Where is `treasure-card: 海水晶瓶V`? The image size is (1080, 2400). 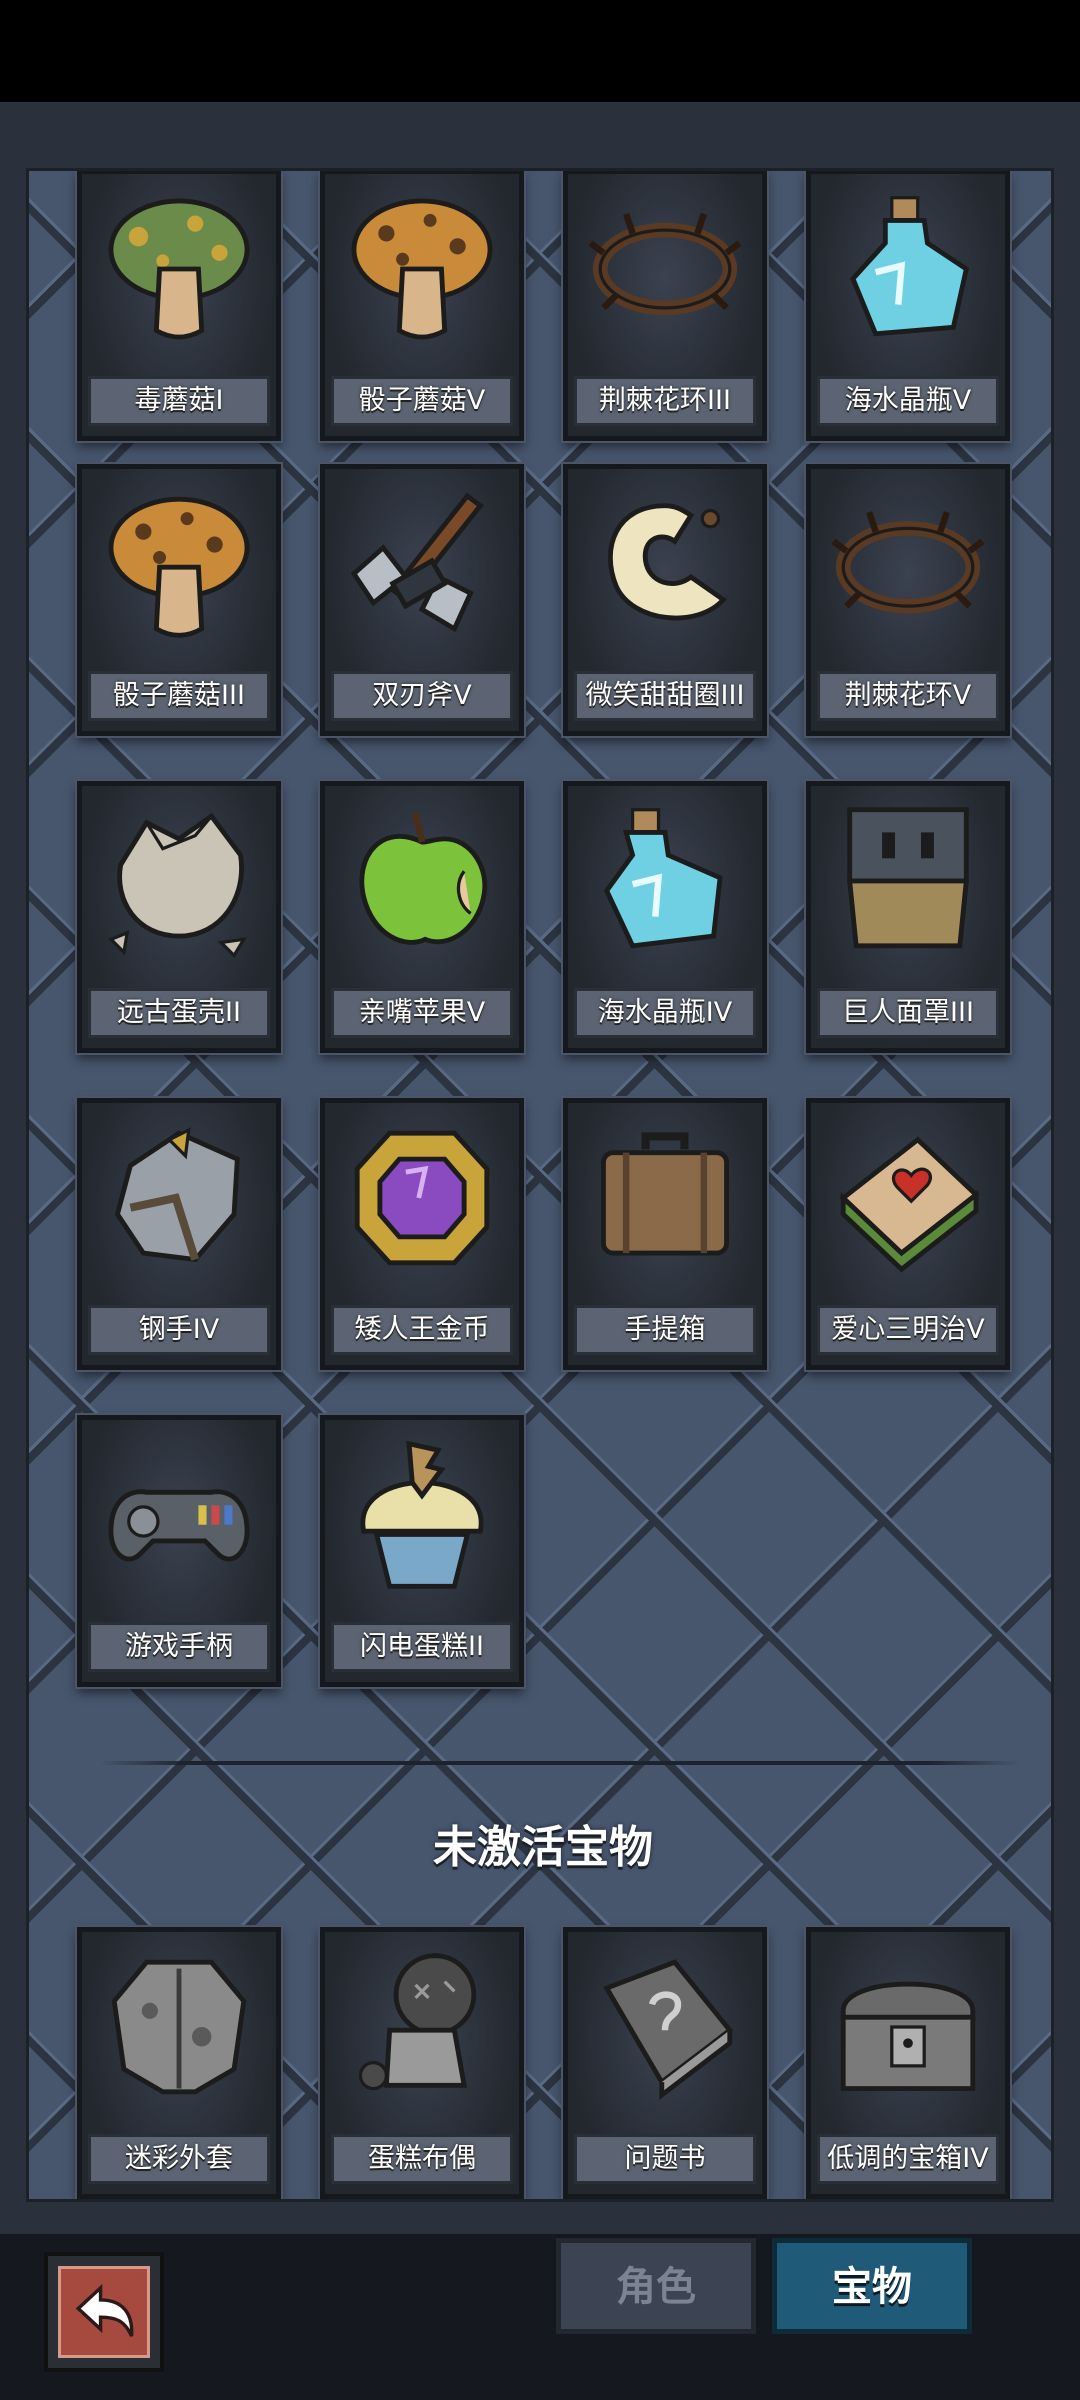 treasure-card: 海水晶瓶V is located at coordinates (908, 306).